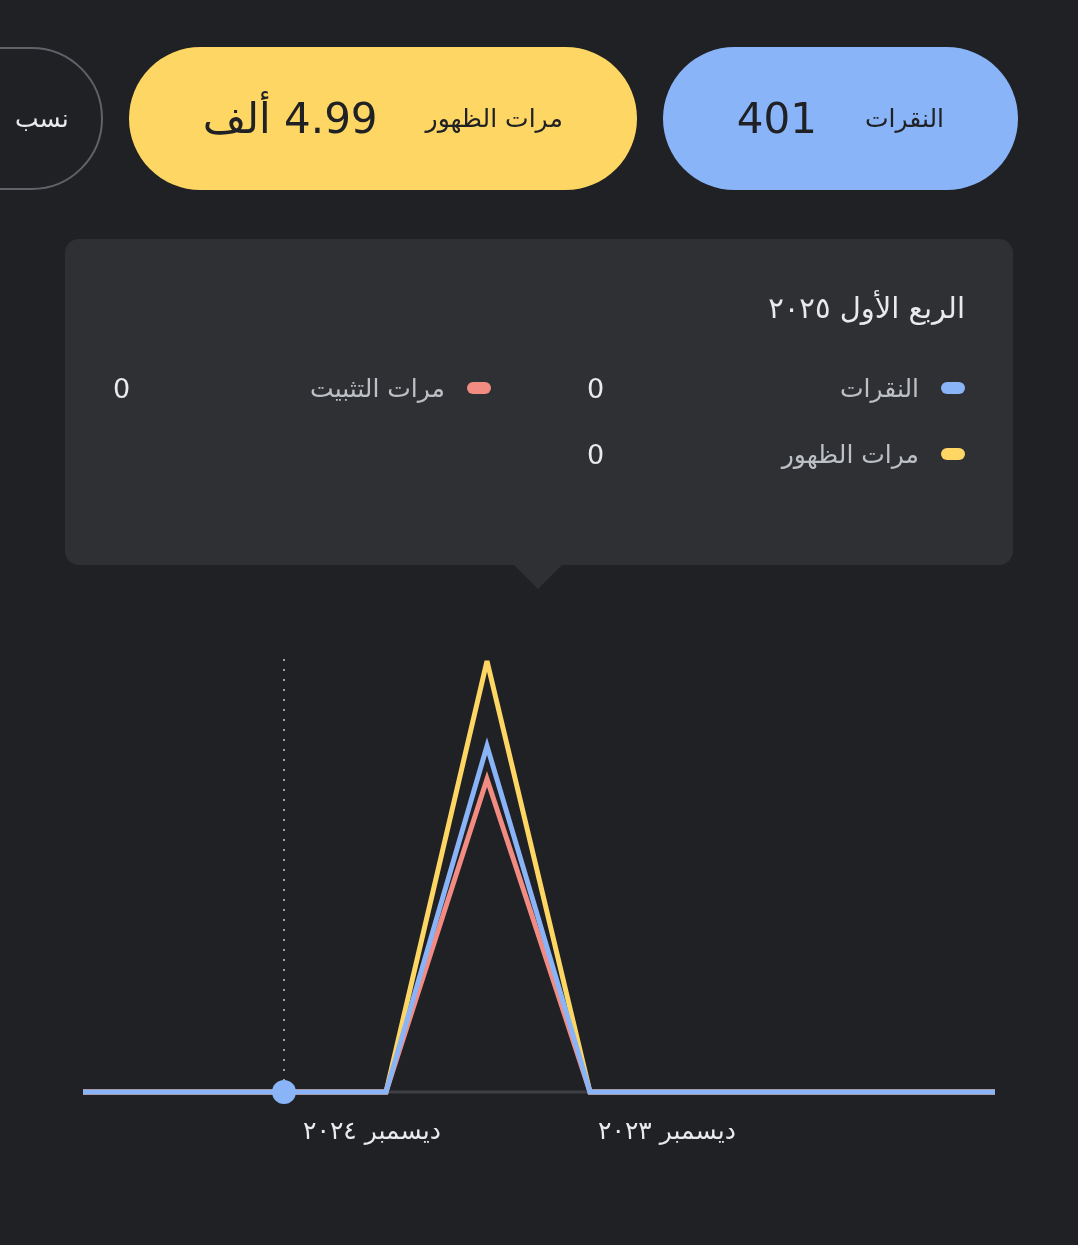 This screenshot has width=1078, height=1245. Describe the element at coordinates (866, 308) in the screenshot. I see `tooltip-title: الربع الأول ٢٠٢٥` at that location.